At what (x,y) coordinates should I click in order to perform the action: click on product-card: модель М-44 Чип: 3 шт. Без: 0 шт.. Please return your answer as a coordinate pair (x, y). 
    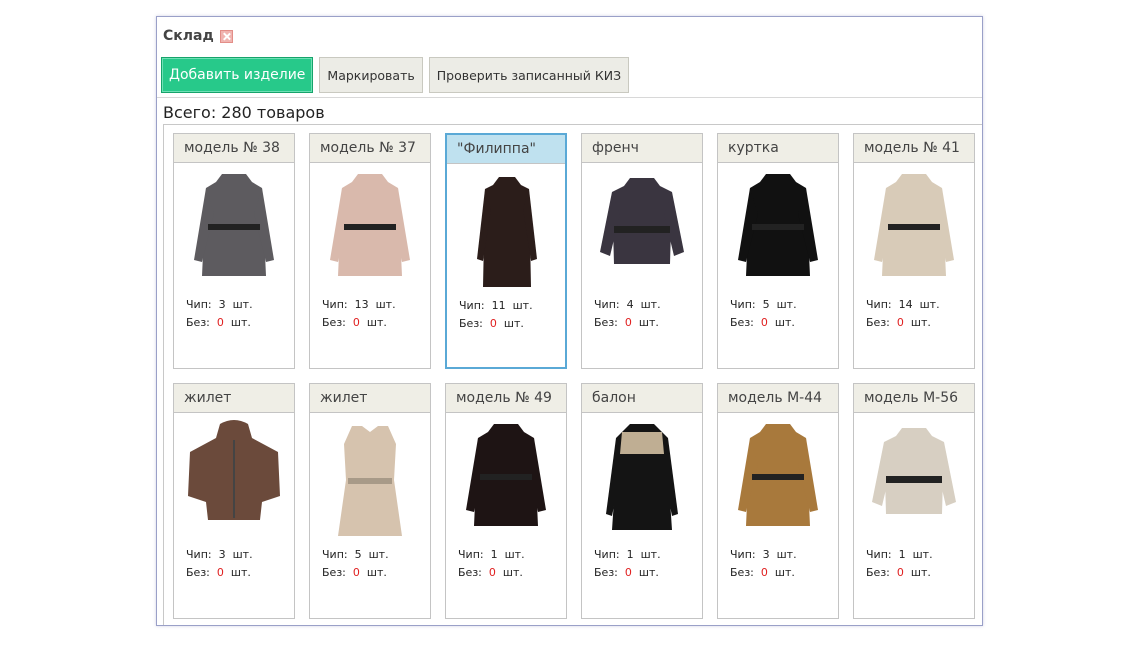
    Looking at the image, I should click on (778, 501).